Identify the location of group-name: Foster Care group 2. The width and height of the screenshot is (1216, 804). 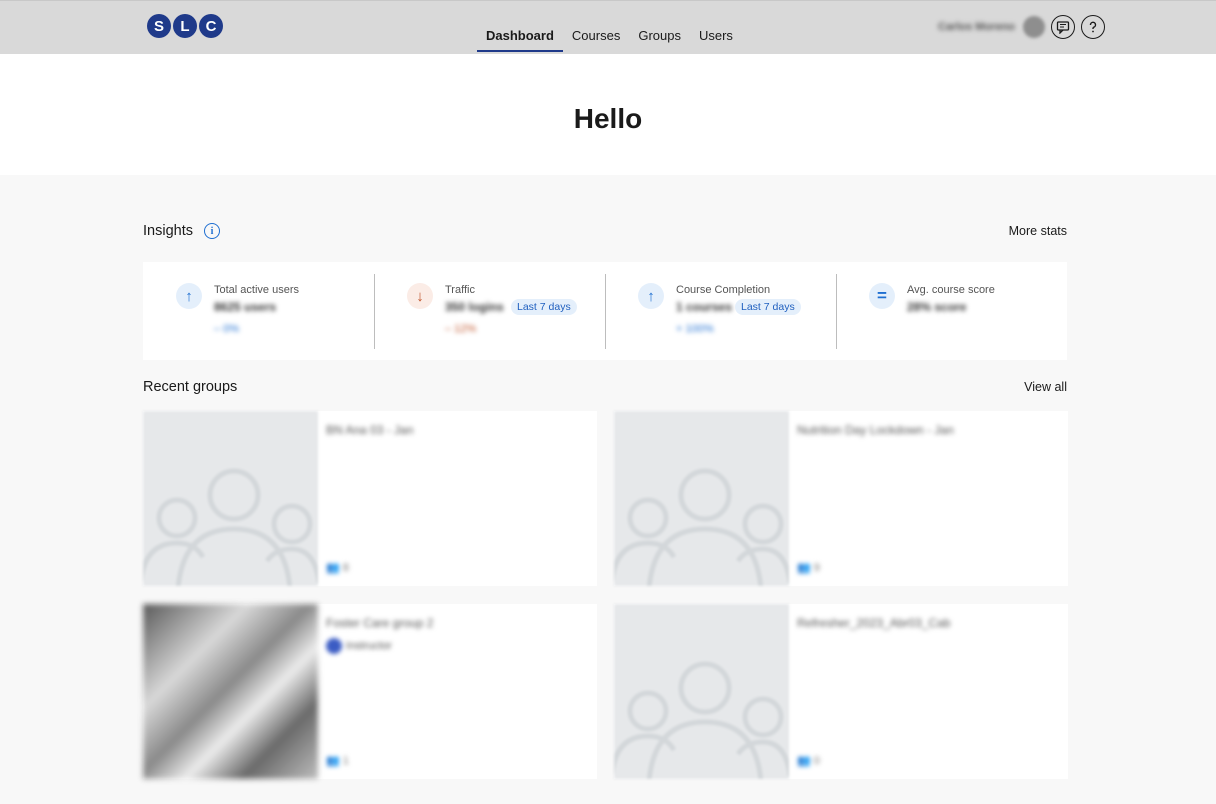
(380, 623).